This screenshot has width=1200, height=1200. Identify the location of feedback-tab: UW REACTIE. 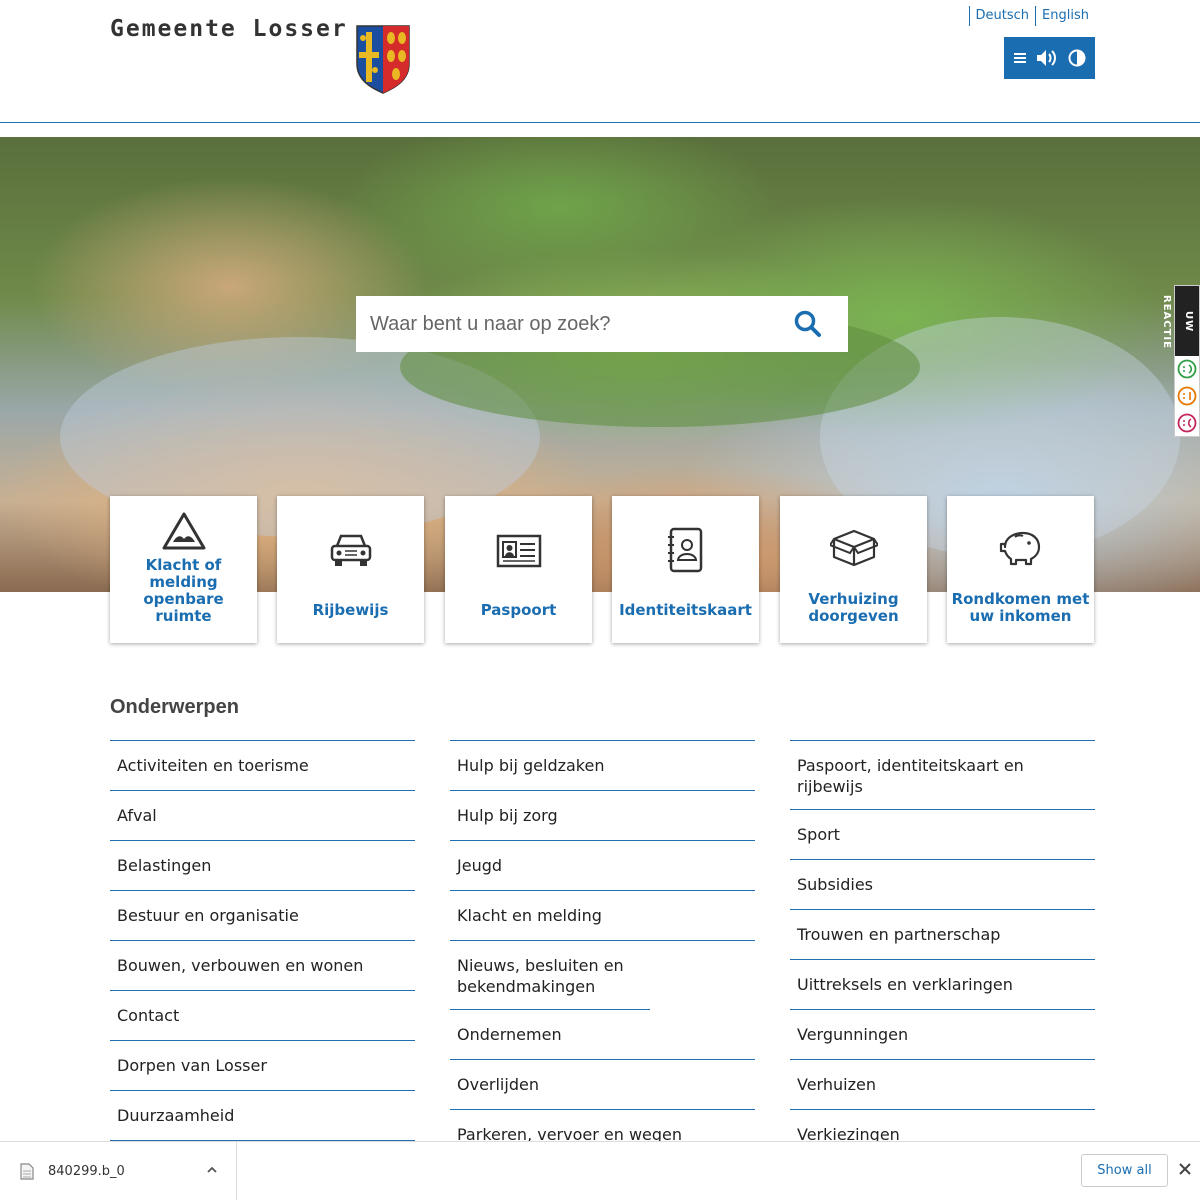
(1180, 361).